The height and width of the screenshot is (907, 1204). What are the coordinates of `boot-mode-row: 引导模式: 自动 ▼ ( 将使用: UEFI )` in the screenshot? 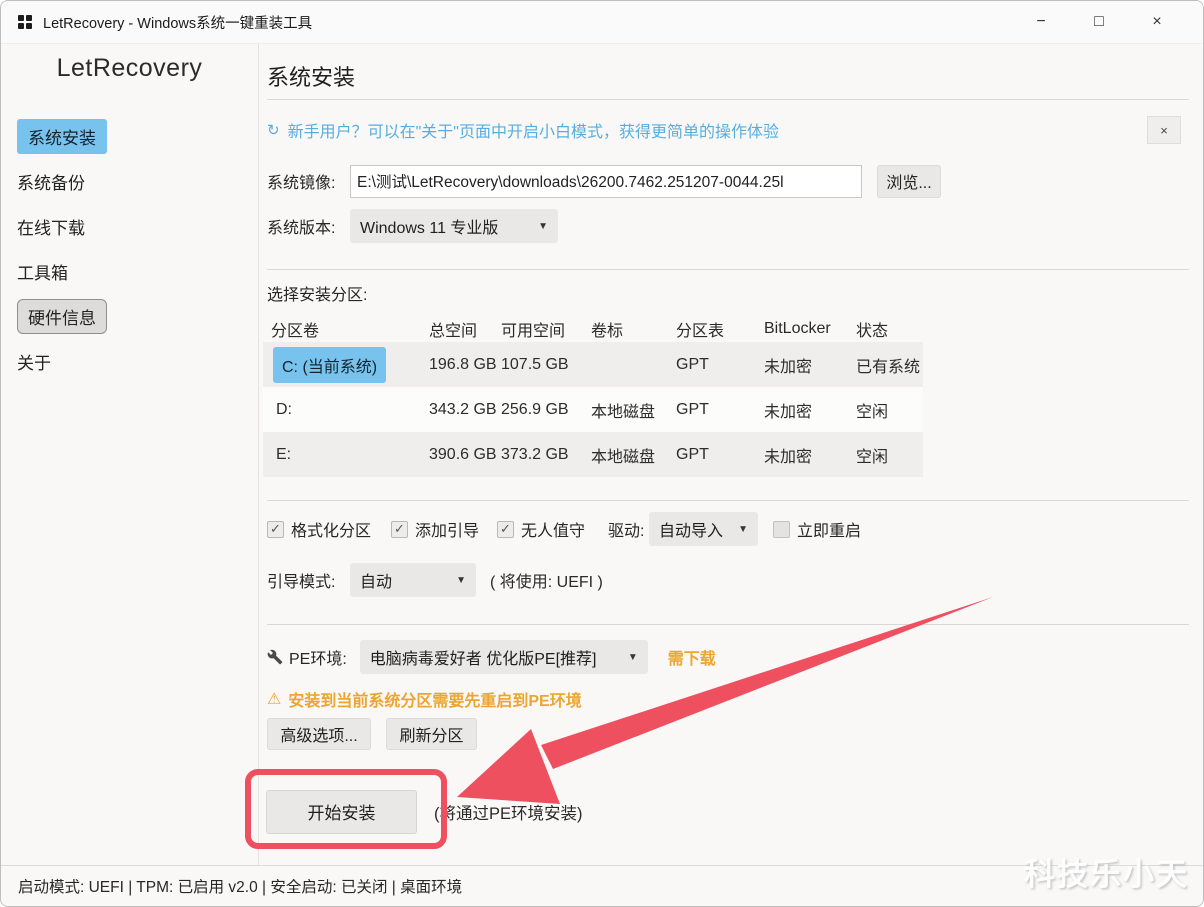 It's located at (435, 580).